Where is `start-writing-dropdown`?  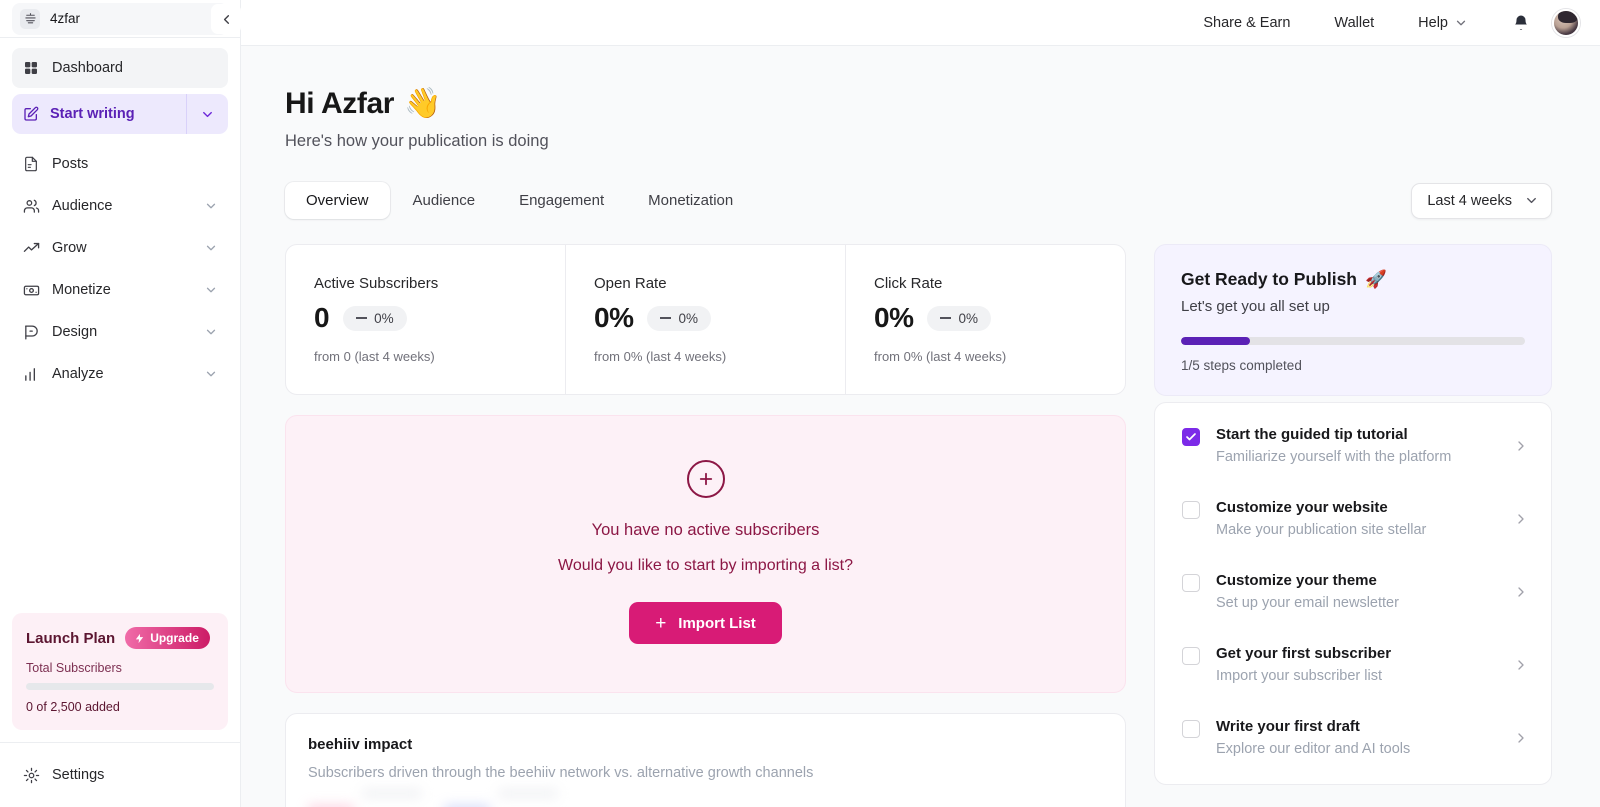 start-writing-dropdown is located at coordinates (207, 114).